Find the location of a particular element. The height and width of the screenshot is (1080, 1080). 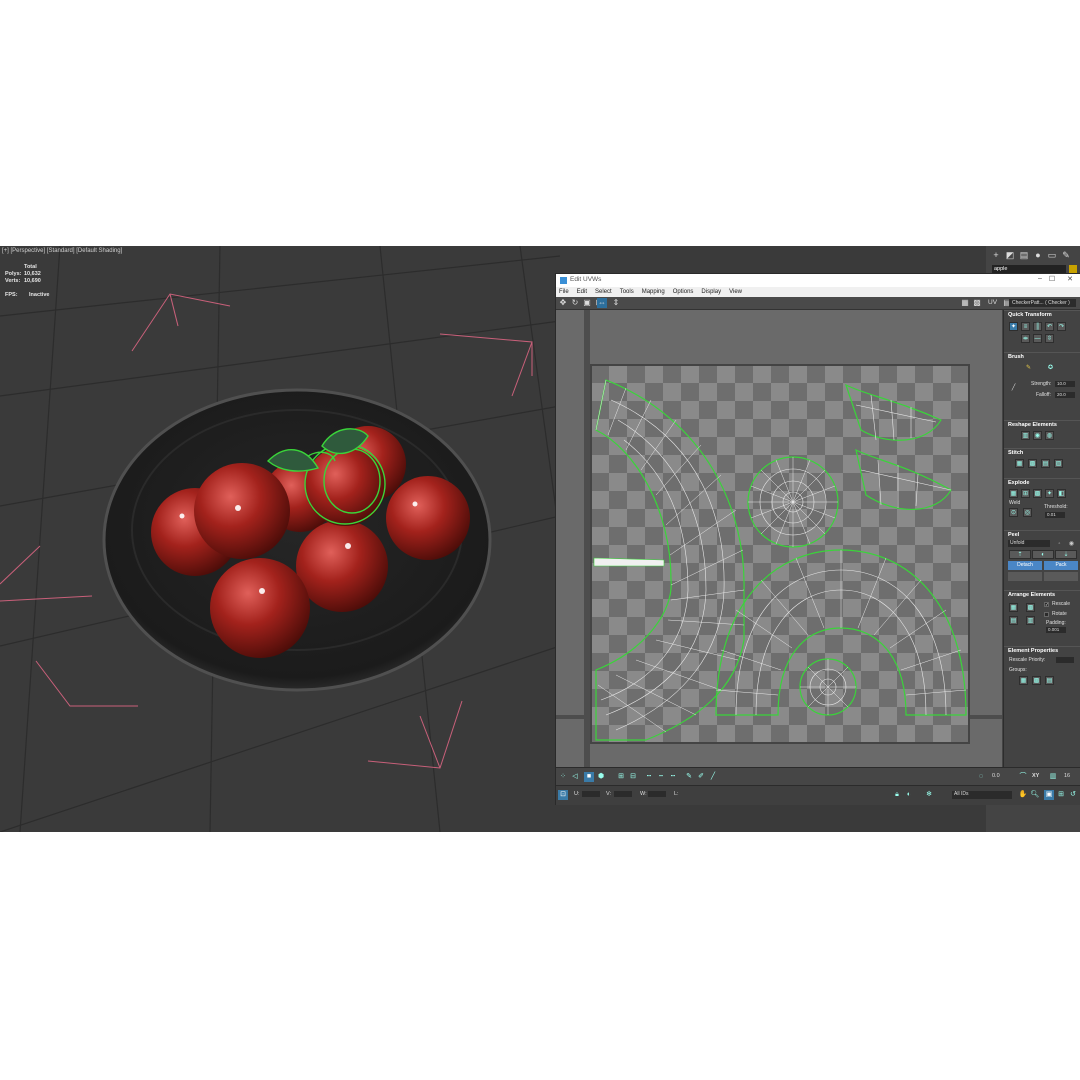

edge-loop-icon: ┅ is located at coordinates (673, 777).